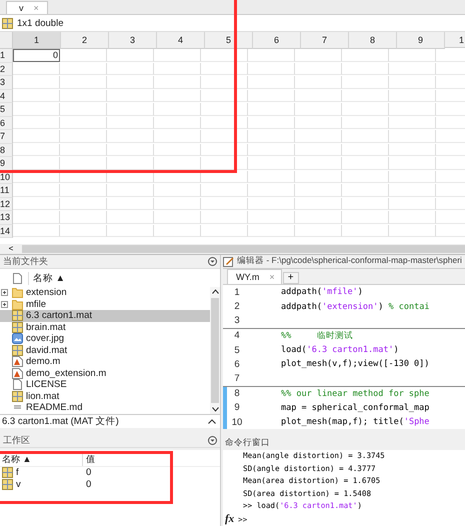 The height and width of the screenshot is (526, 465). What do you see at coordinates (6, 191) in the screenshot?
I see `row-header: 11` at bounding box center [6, 191].